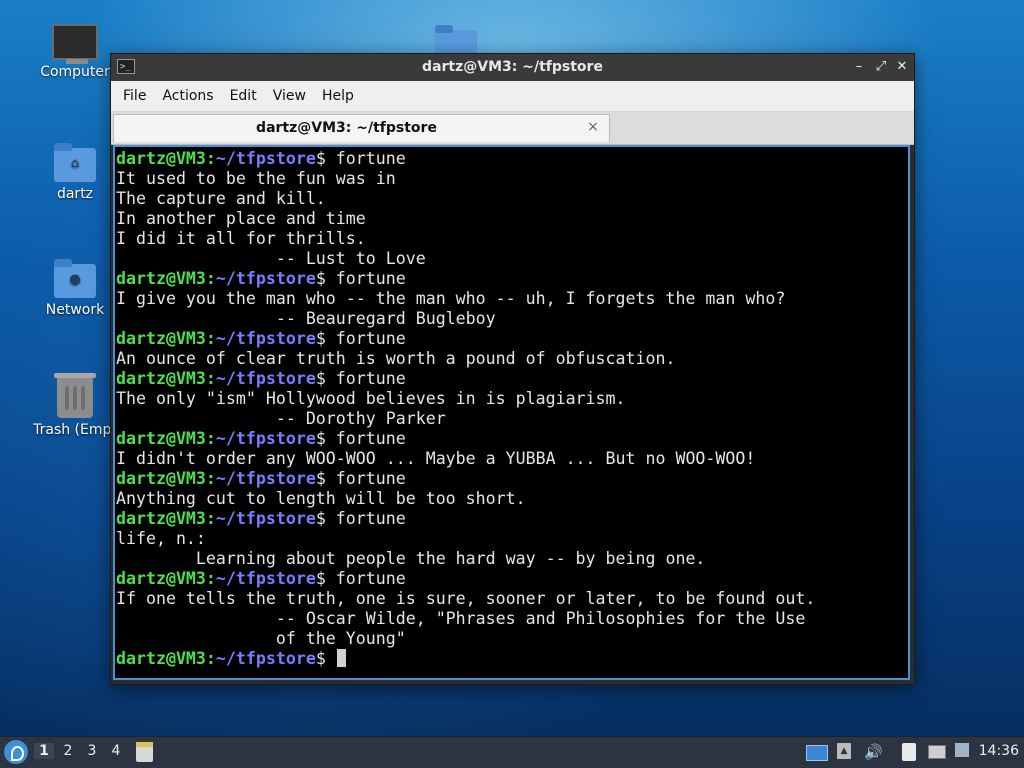  I want to click on workspace-4: 4, so click(116, 751).